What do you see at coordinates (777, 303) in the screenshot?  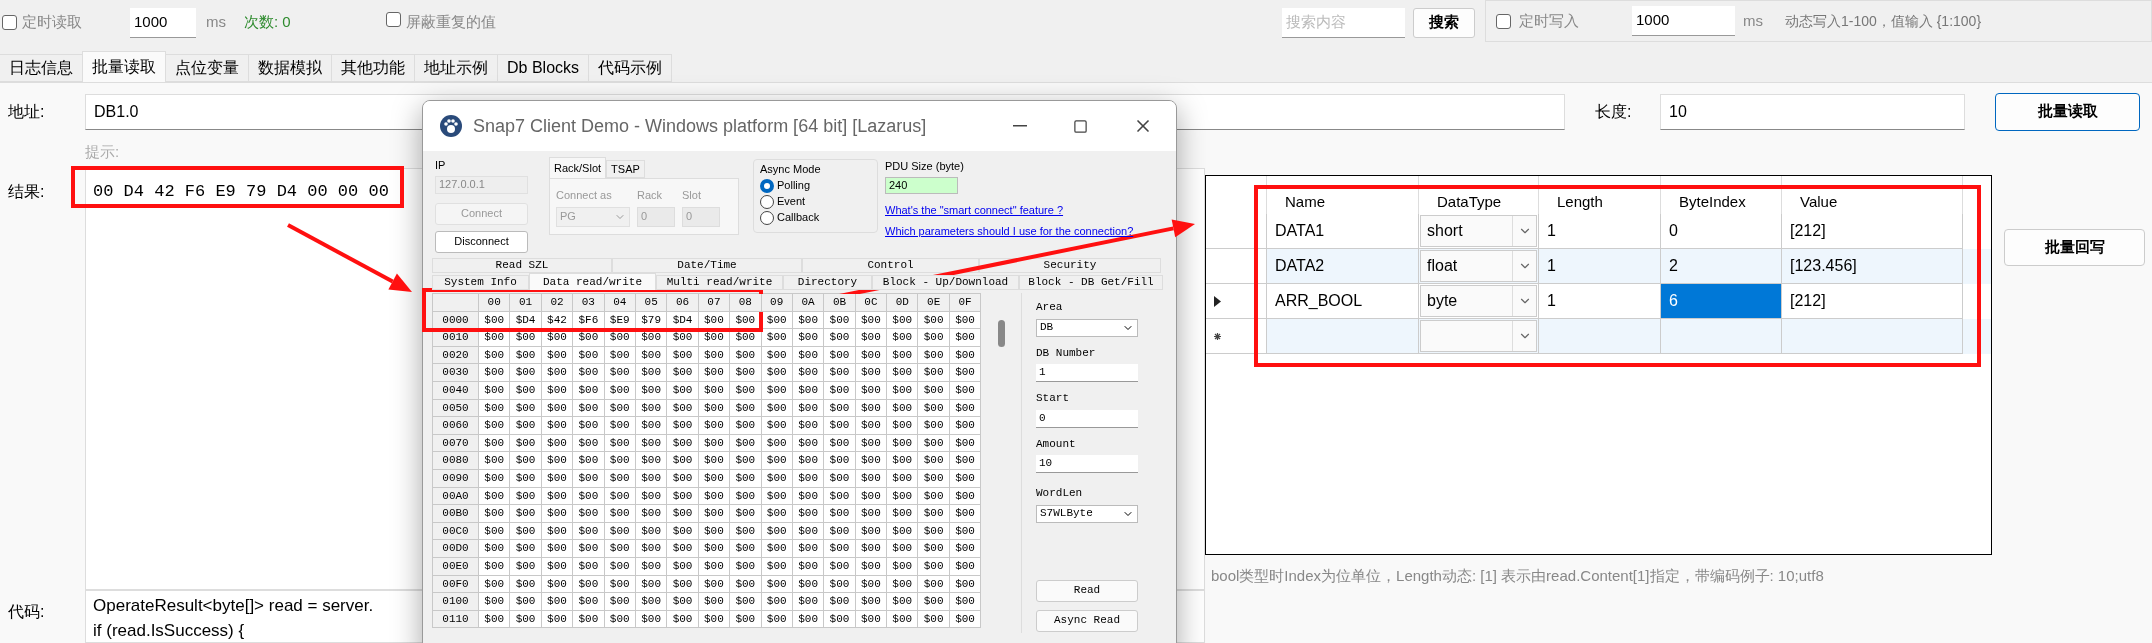 I see `hex-column-header: 09` at bounding box center [777, 303].